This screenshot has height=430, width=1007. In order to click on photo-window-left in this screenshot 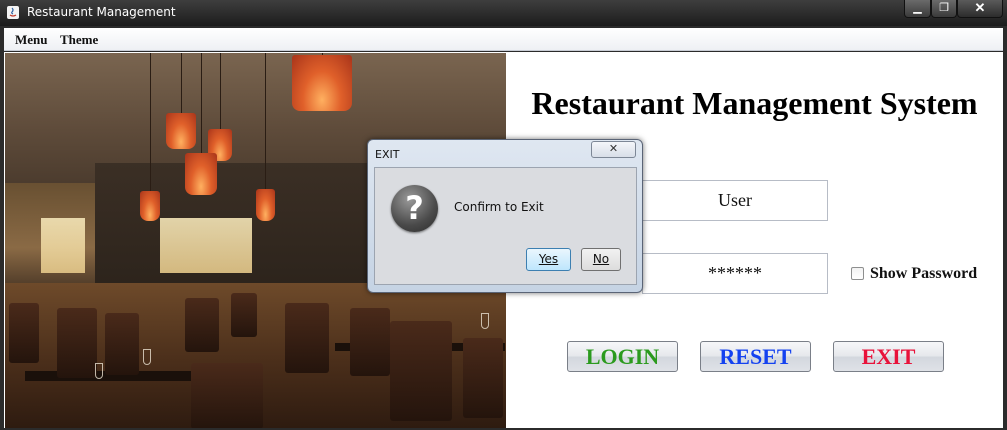, I will do `click(63, 245)`.